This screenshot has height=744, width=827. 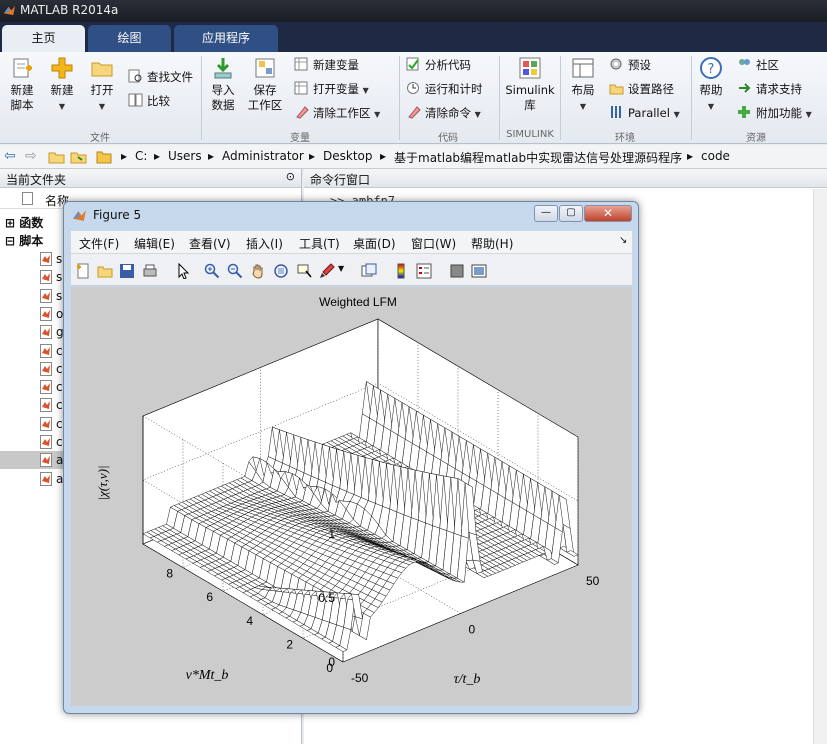 I want to click on parallel-button: Parallel ▼, so click(x=644, y=114).